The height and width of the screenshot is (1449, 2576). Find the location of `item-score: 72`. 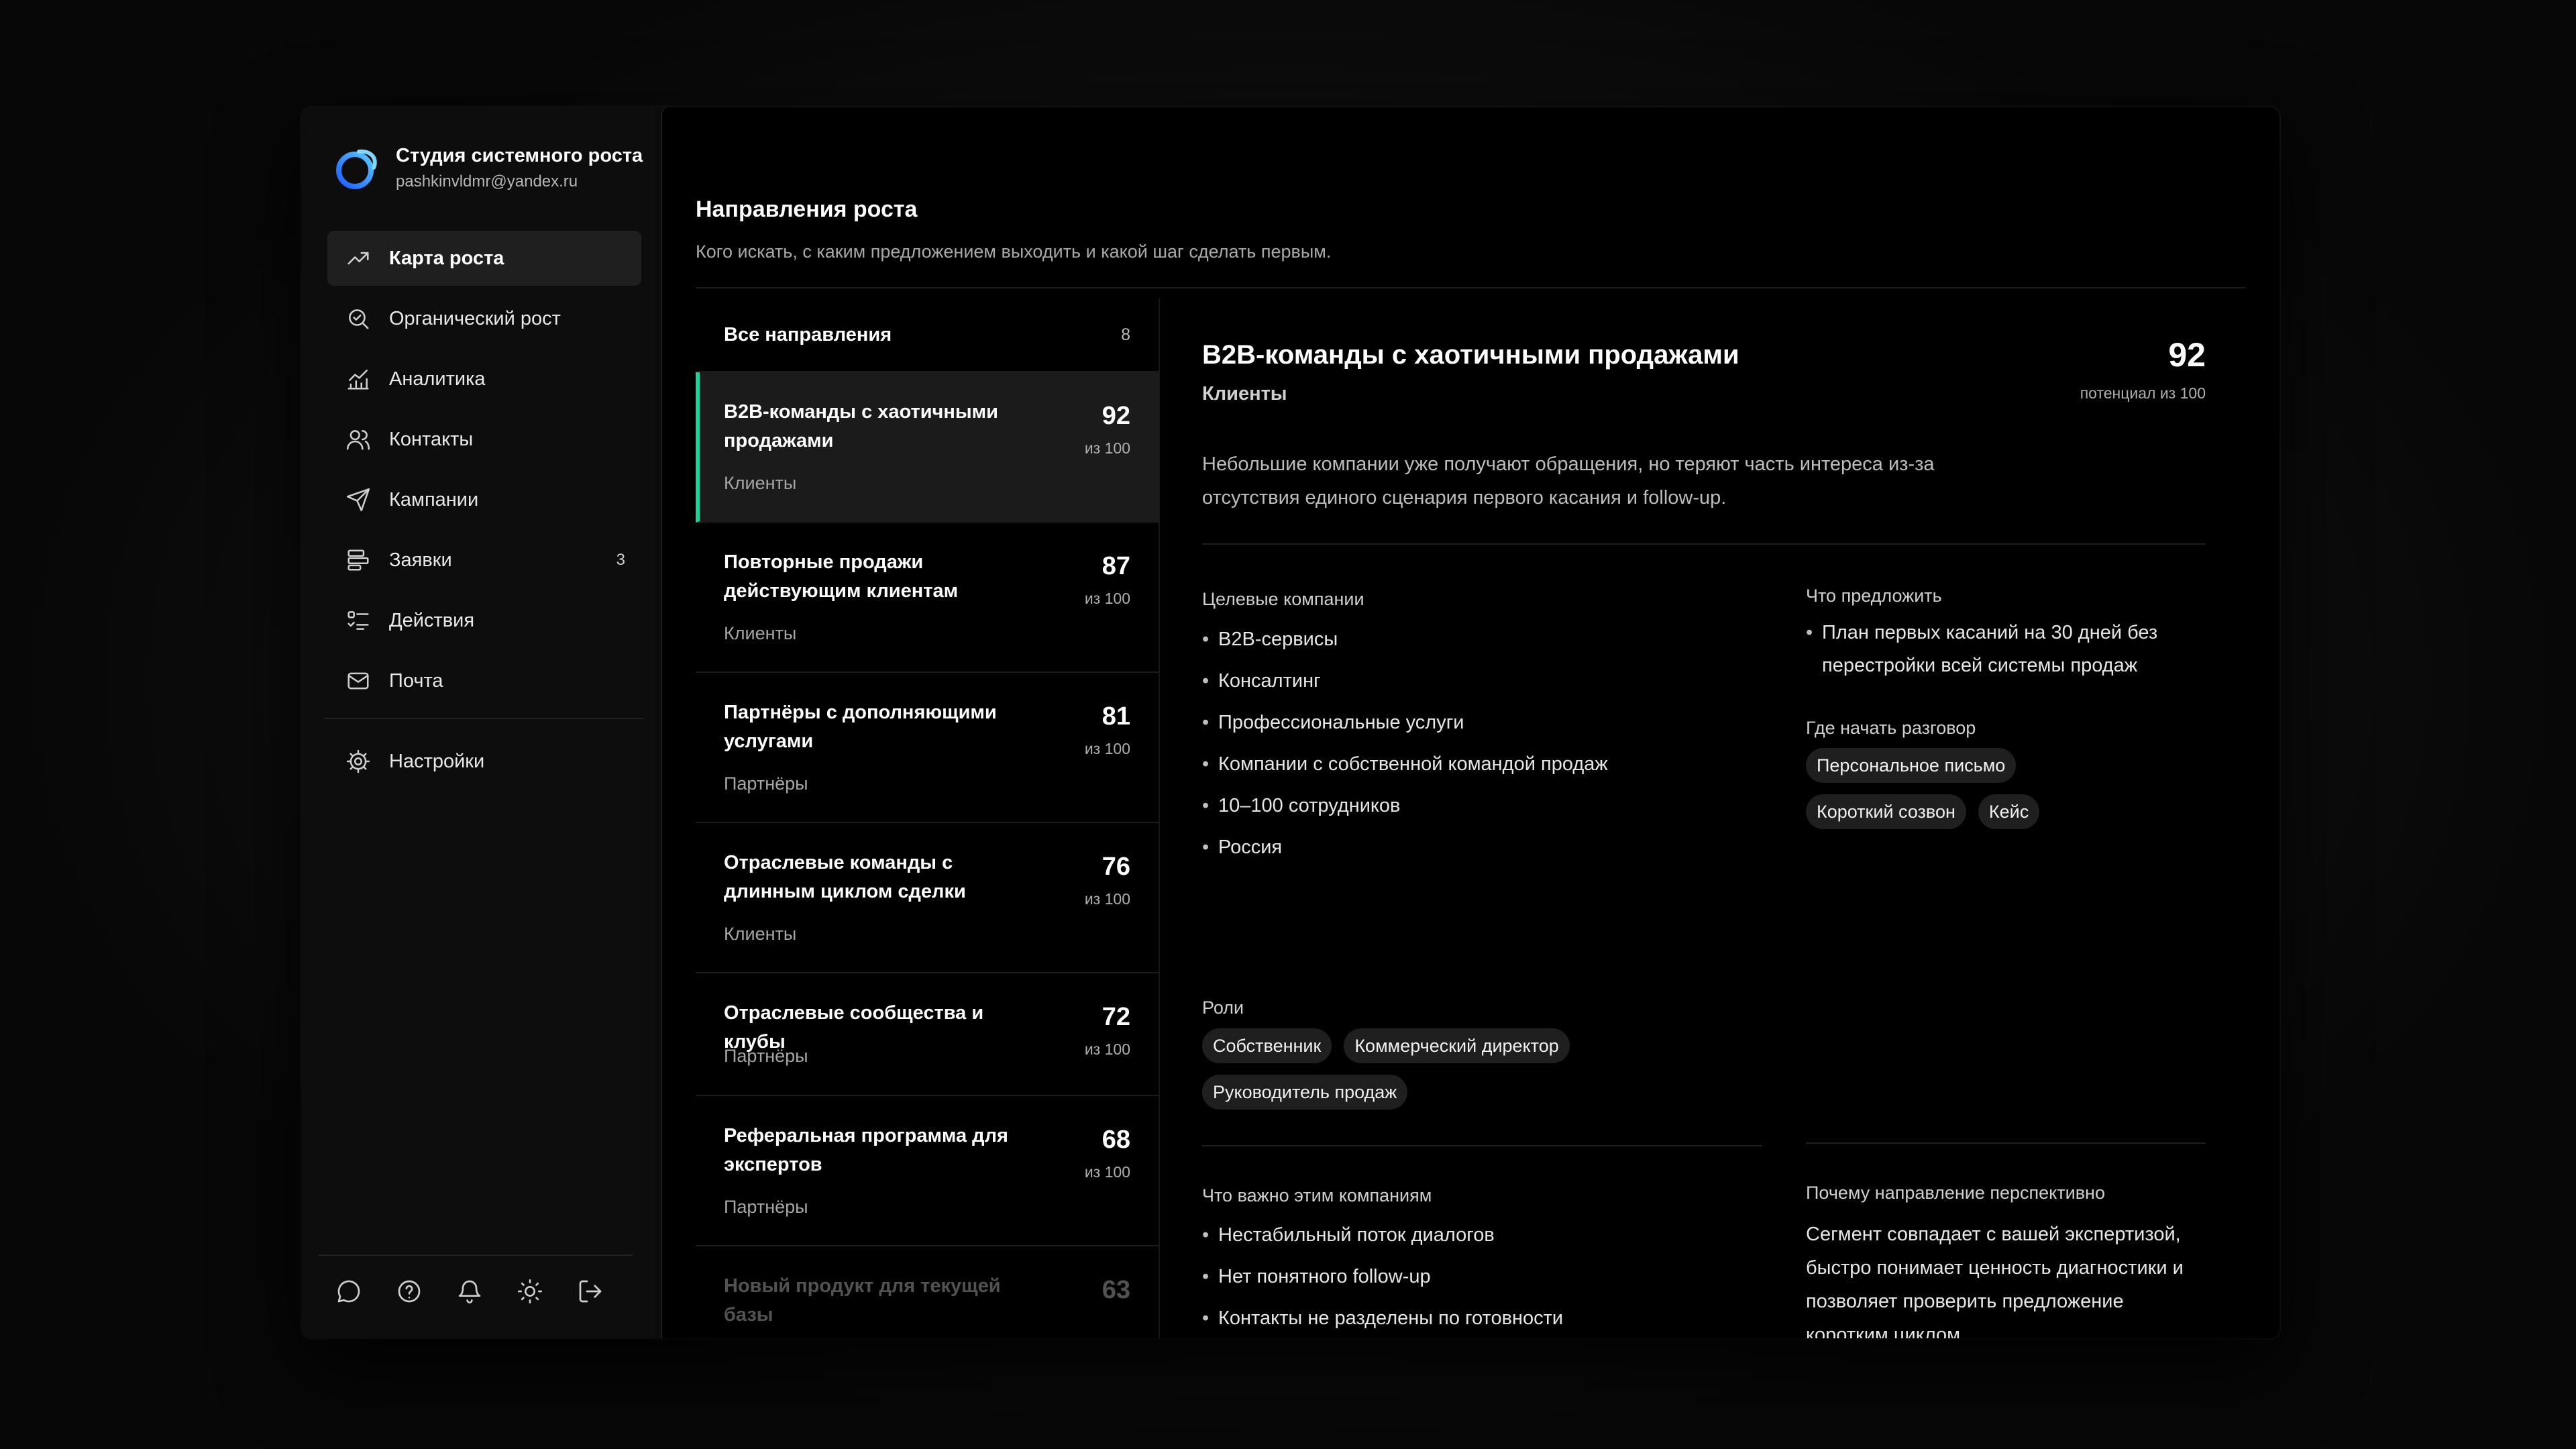

item-score: 72 is located at coordinates (1116, 1017).